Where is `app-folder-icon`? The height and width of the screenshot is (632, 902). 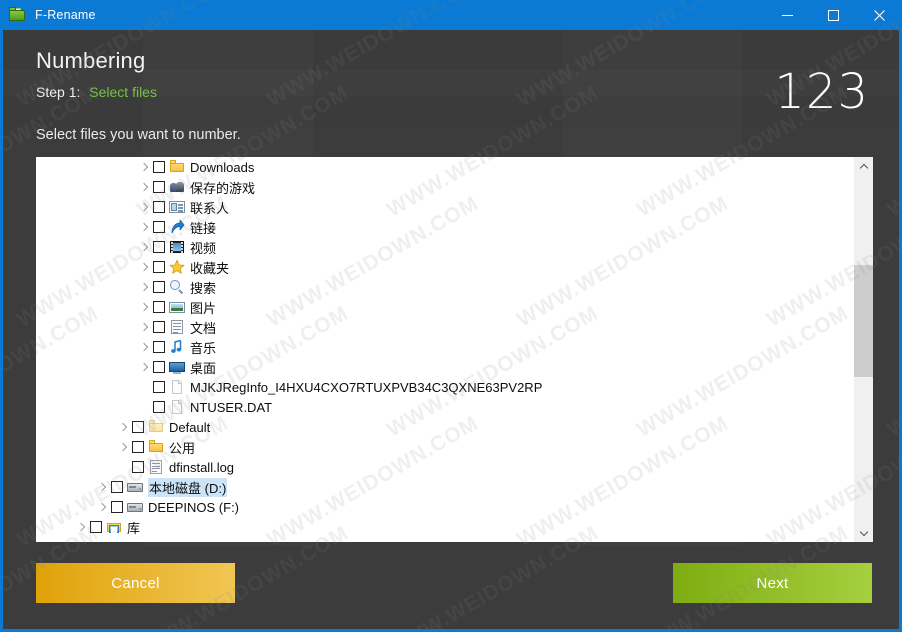
app-folder-icon is located at coordinates (18, 15).